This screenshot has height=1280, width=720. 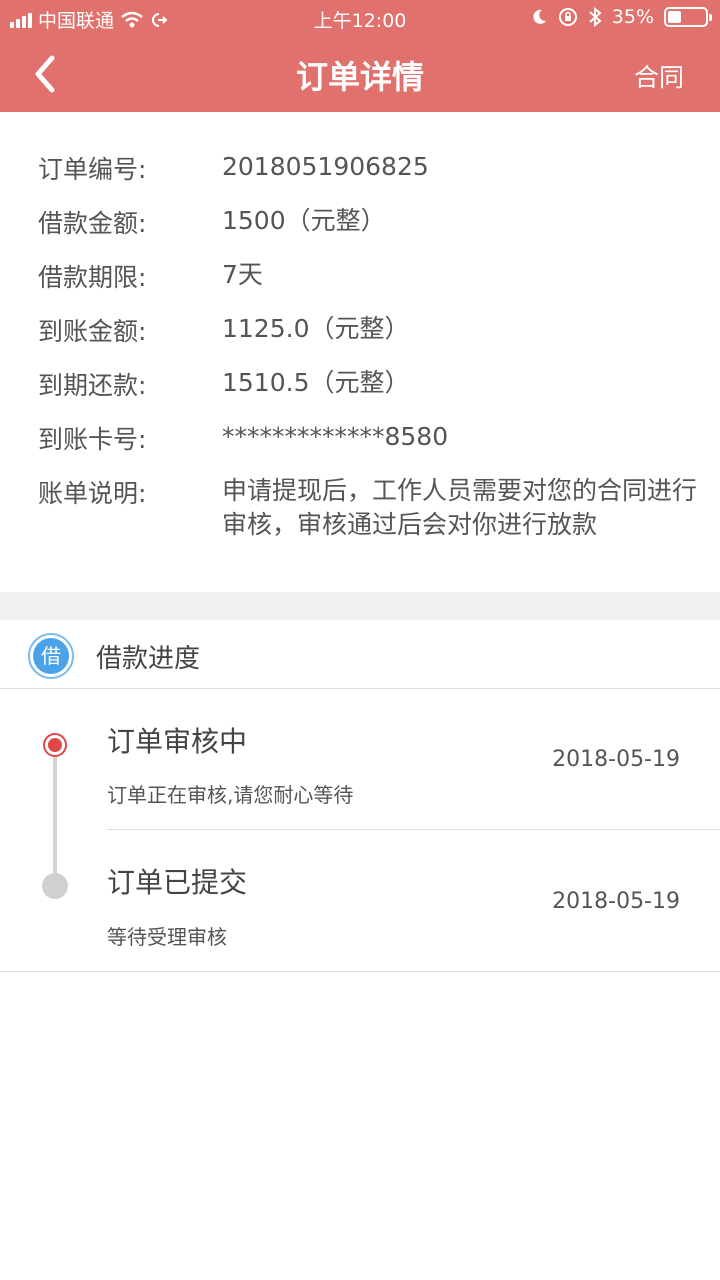 I want to click on detail-label: 借款金额:, so click(x=92, y=223).